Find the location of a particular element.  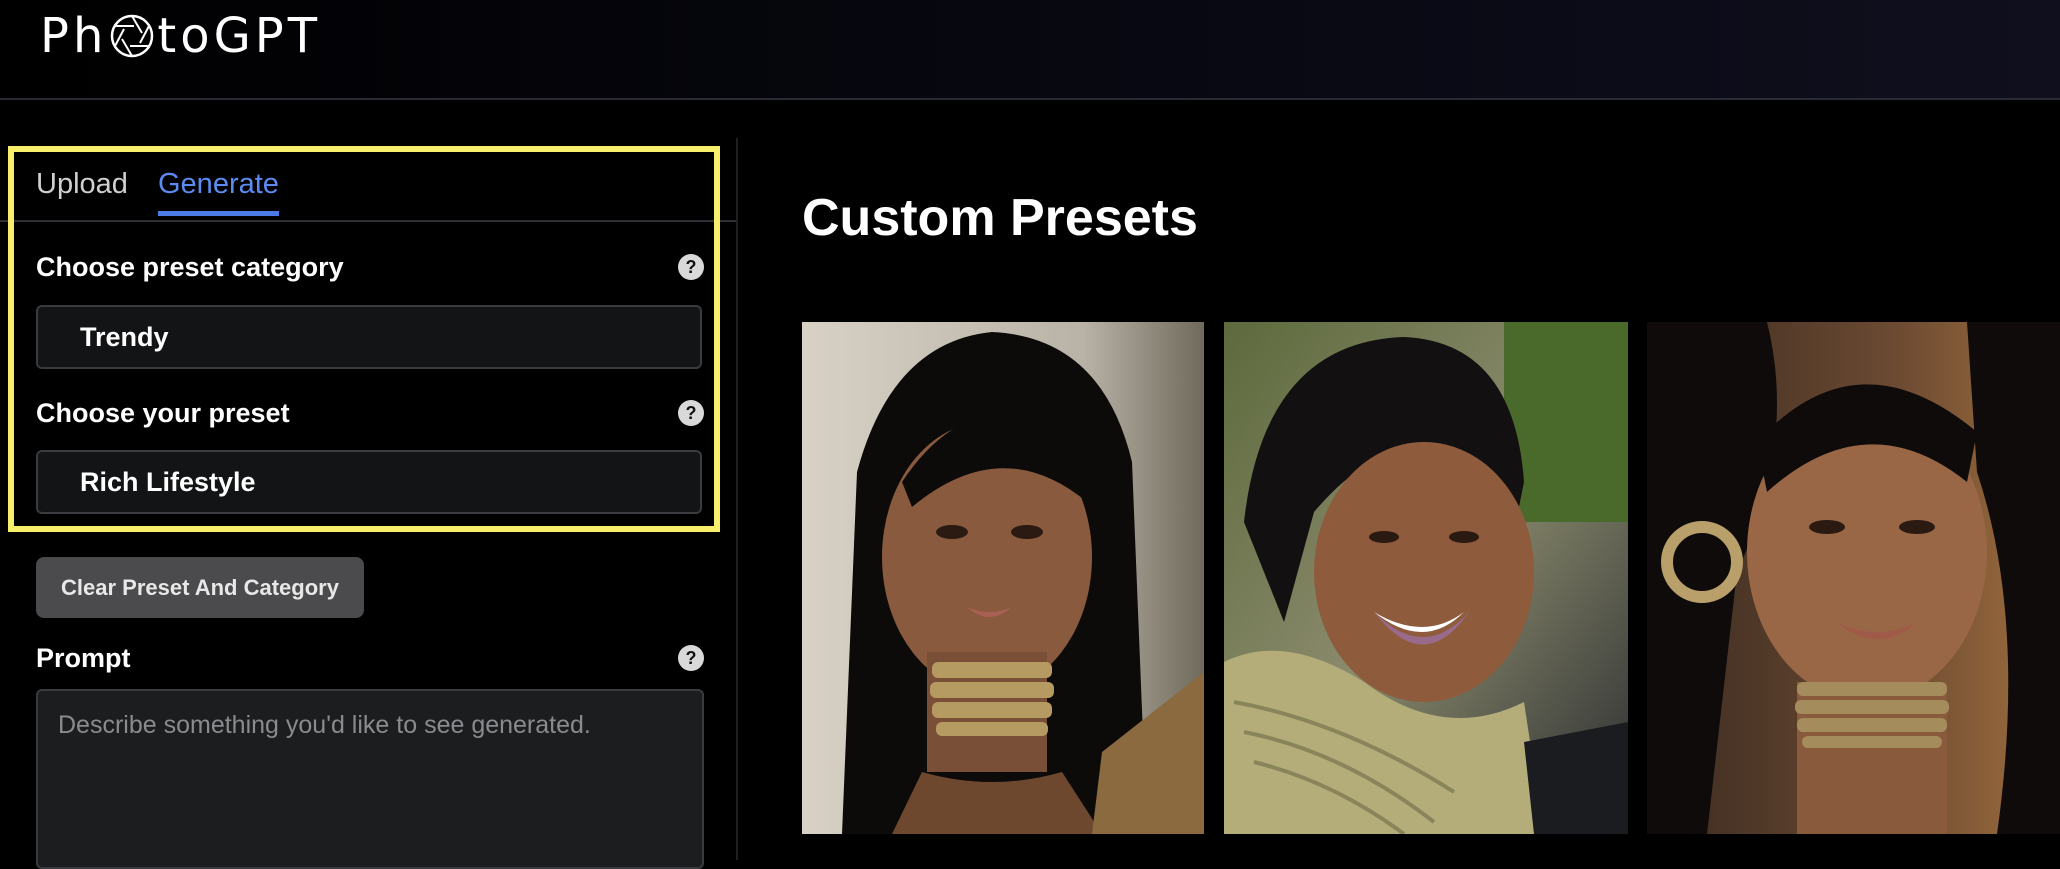

preset-help-icon: ? is located at coordinates (691, 413).